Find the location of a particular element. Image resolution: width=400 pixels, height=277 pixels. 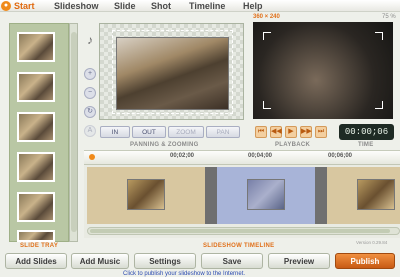

tray-scroll-thumb is located at coordinates (74, 132).